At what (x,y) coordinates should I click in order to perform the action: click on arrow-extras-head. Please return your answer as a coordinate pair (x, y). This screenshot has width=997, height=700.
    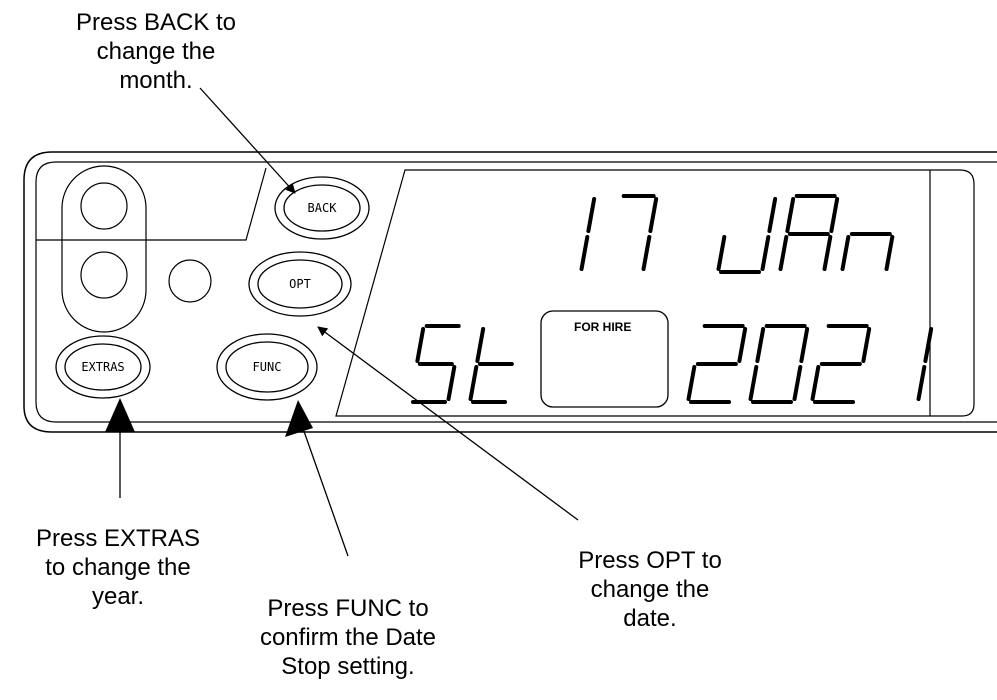
    Looking at the image, I should click on (120, 415).